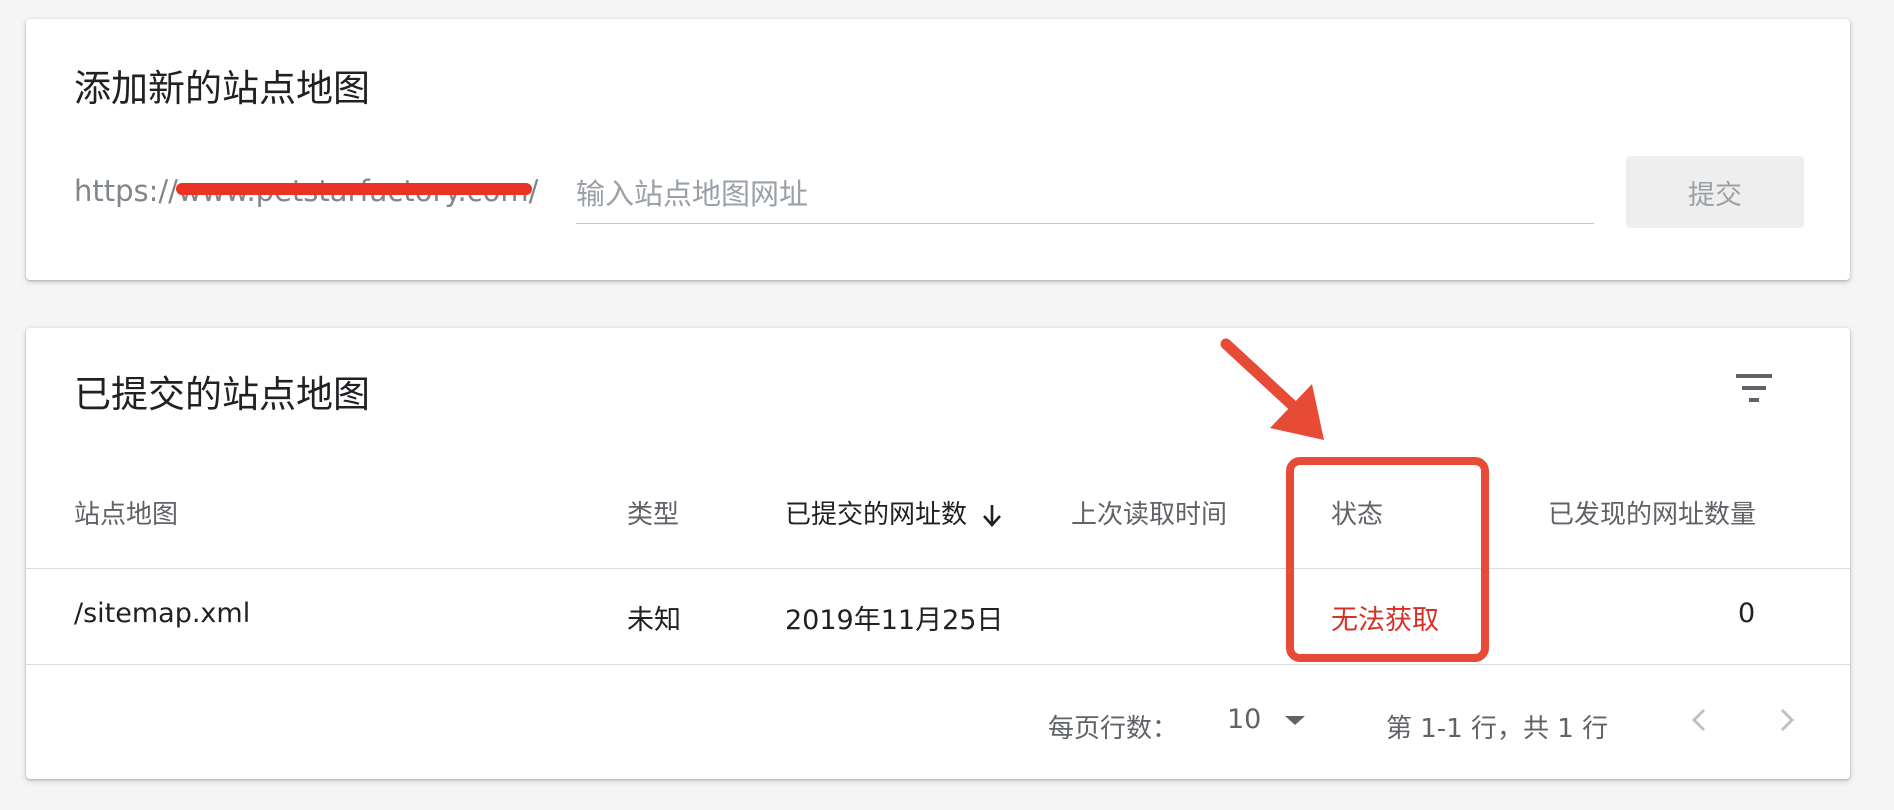 Image resolution: width=1894 pixels, height=810 pixels. I want to click on cell-discovered: 0, so click(1747, 613).